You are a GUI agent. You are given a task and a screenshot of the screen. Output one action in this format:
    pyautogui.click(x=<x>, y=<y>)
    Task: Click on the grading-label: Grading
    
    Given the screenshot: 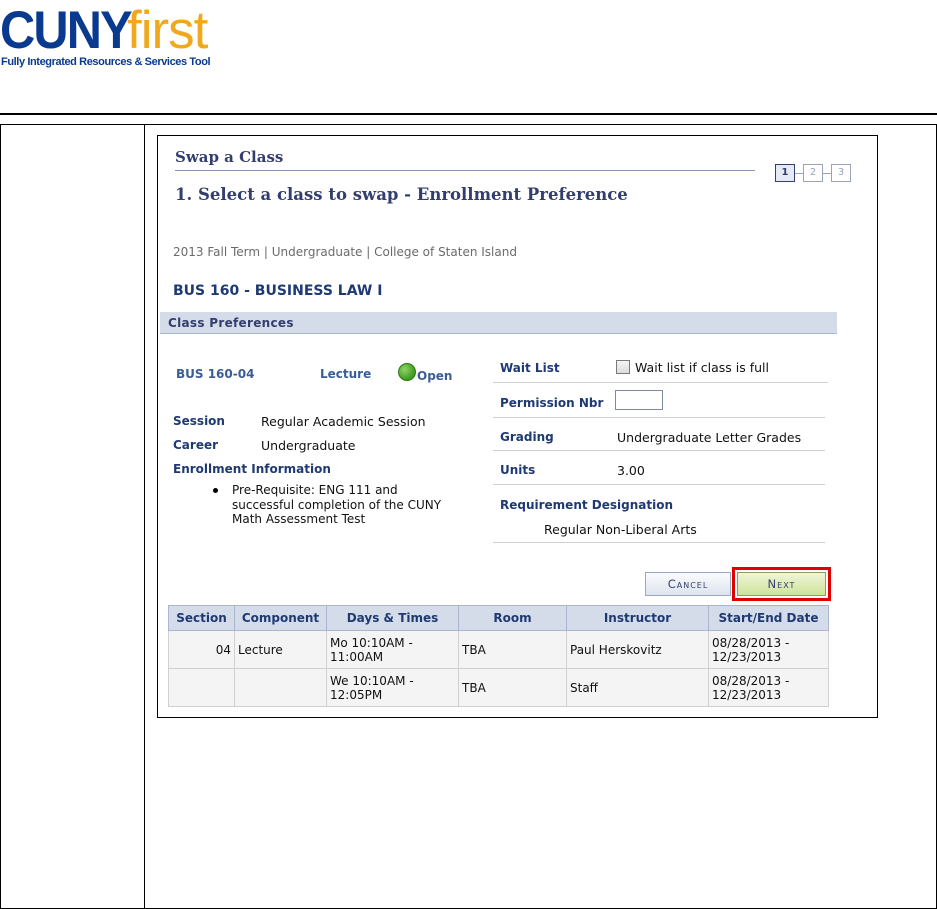 What is the action you would take?
    pyautogui.click(x=527, y=437)
    